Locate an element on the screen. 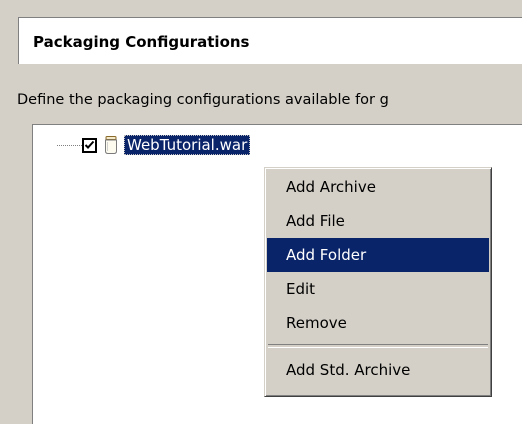  menu-item-remove: Remove is located at coordinates (378, 323).